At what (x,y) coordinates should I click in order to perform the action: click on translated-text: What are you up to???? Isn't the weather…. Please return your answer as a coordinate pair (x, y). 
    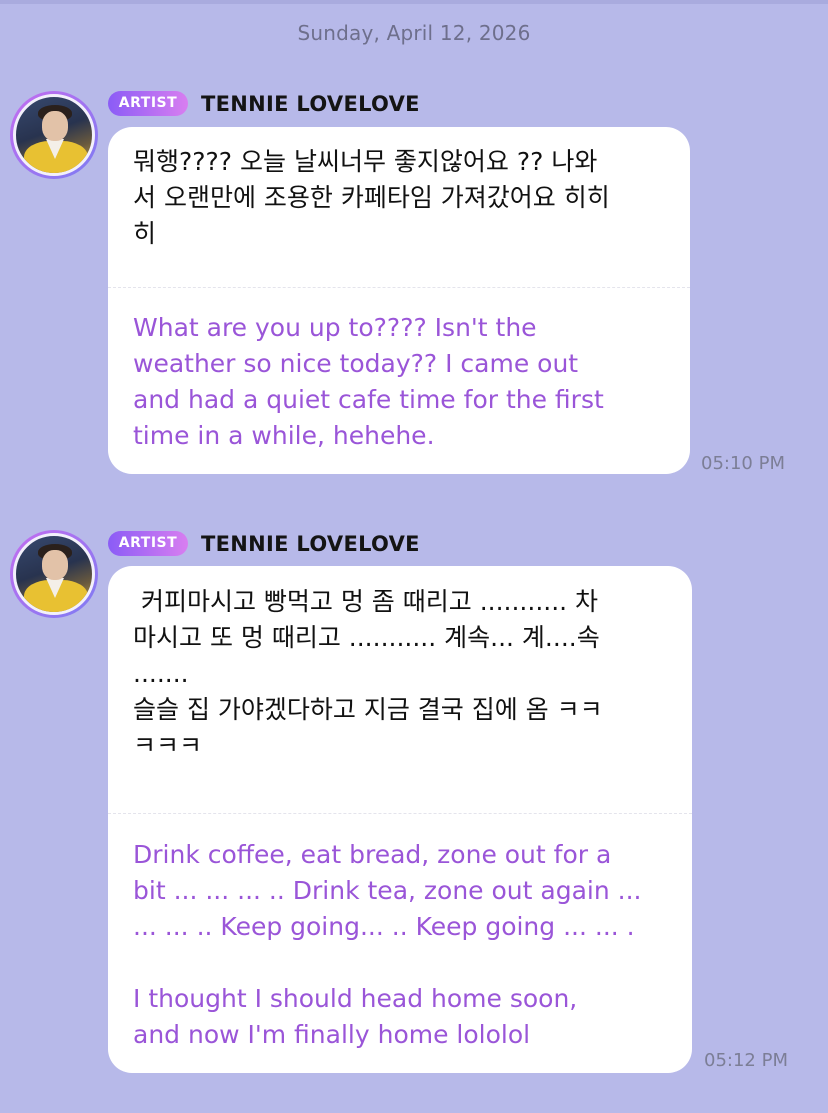
    Looking at the image, I should click on (368, 381).